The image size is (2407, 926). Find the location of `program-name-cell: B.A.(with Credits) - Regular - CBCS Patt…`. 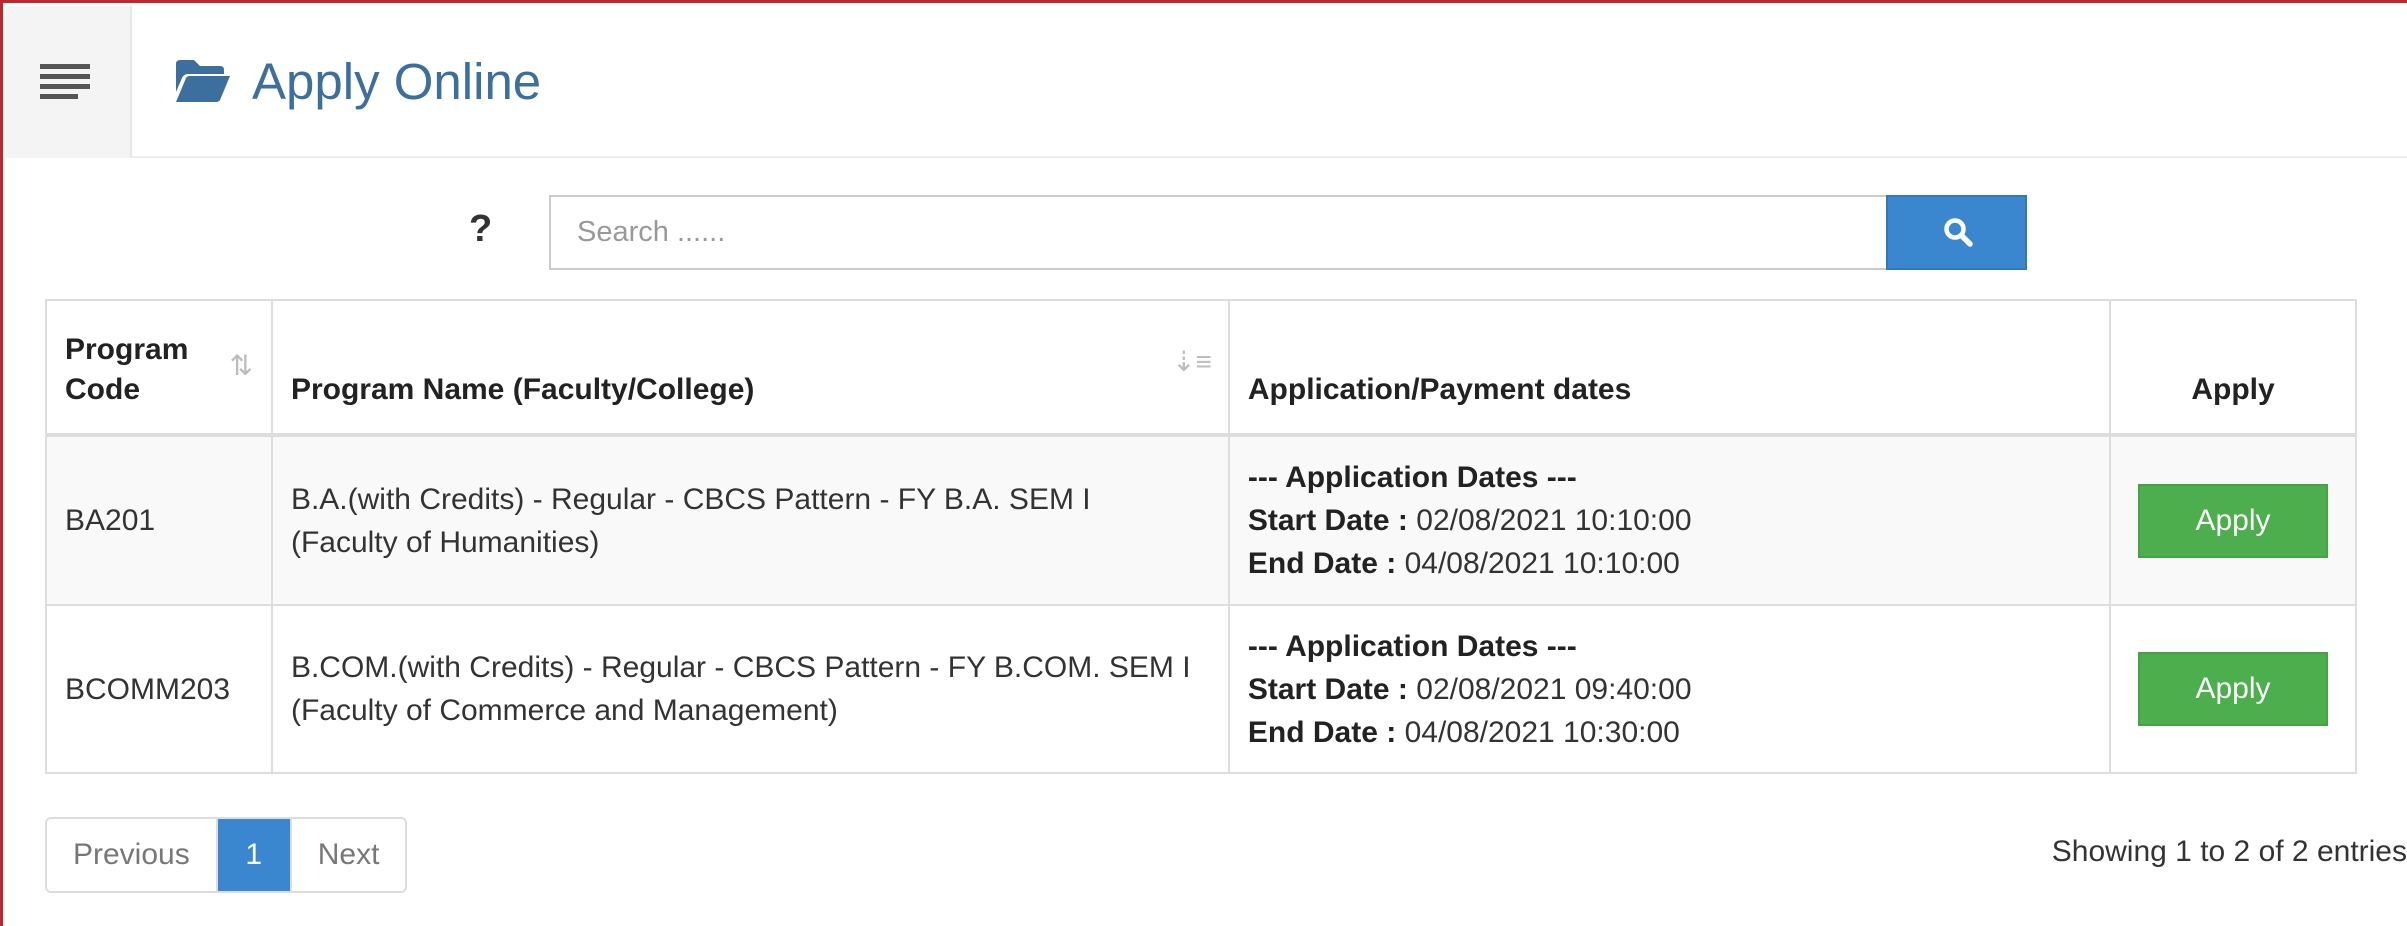

program-name-cell: B.A.(with Credits) - Regular - CBCS Patt… is located at coordinates (750, 520).